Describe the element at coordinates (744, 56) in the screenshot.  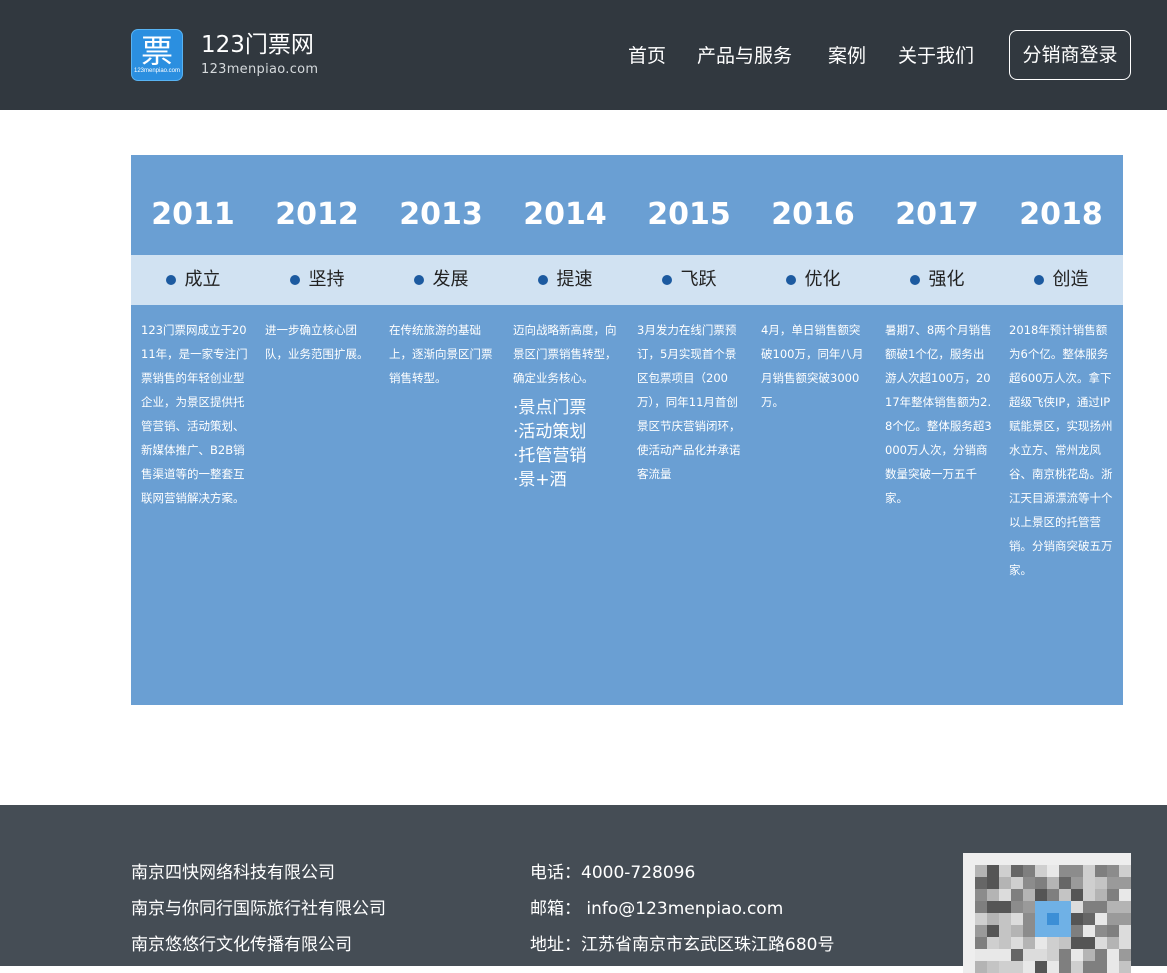
I see `nav-products-services: 产品与服务` at that location.